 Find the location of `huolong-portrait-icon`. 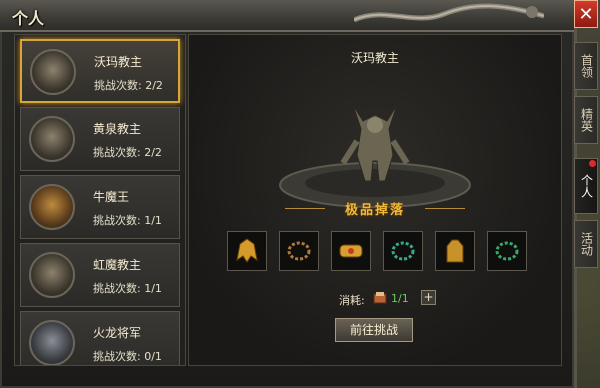

huolong-portrait-icon is located at coordinates (52, 342).